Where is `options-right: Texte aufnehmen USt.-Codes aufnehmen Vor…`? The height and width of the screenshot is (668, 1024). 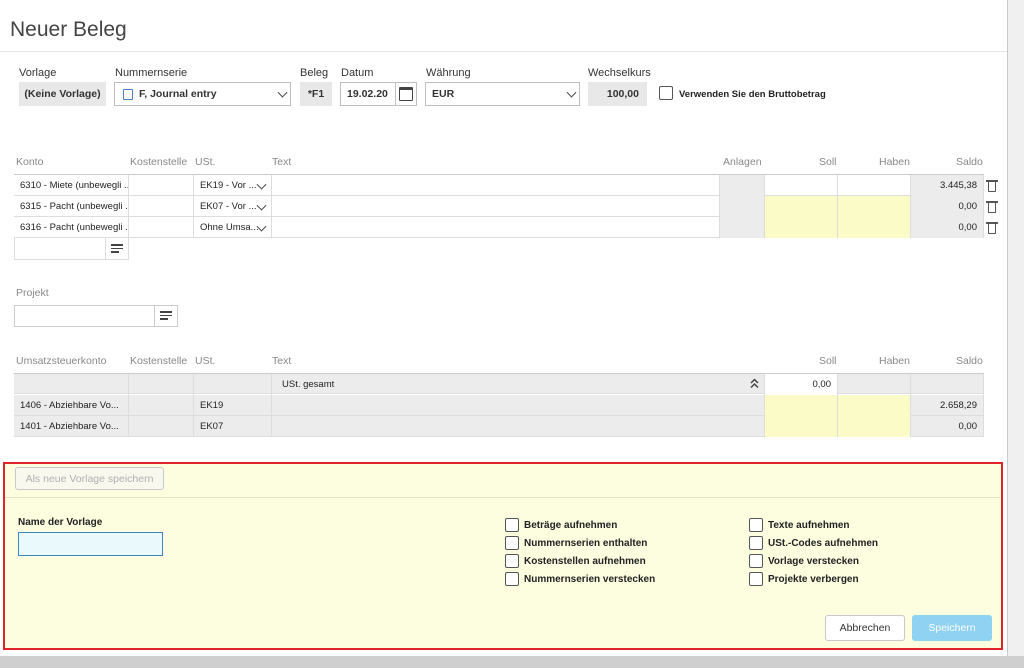
options-right: Texte aufnehmen USt.-Codes aufnehmen Vor… is located at coordinates (813, 552).